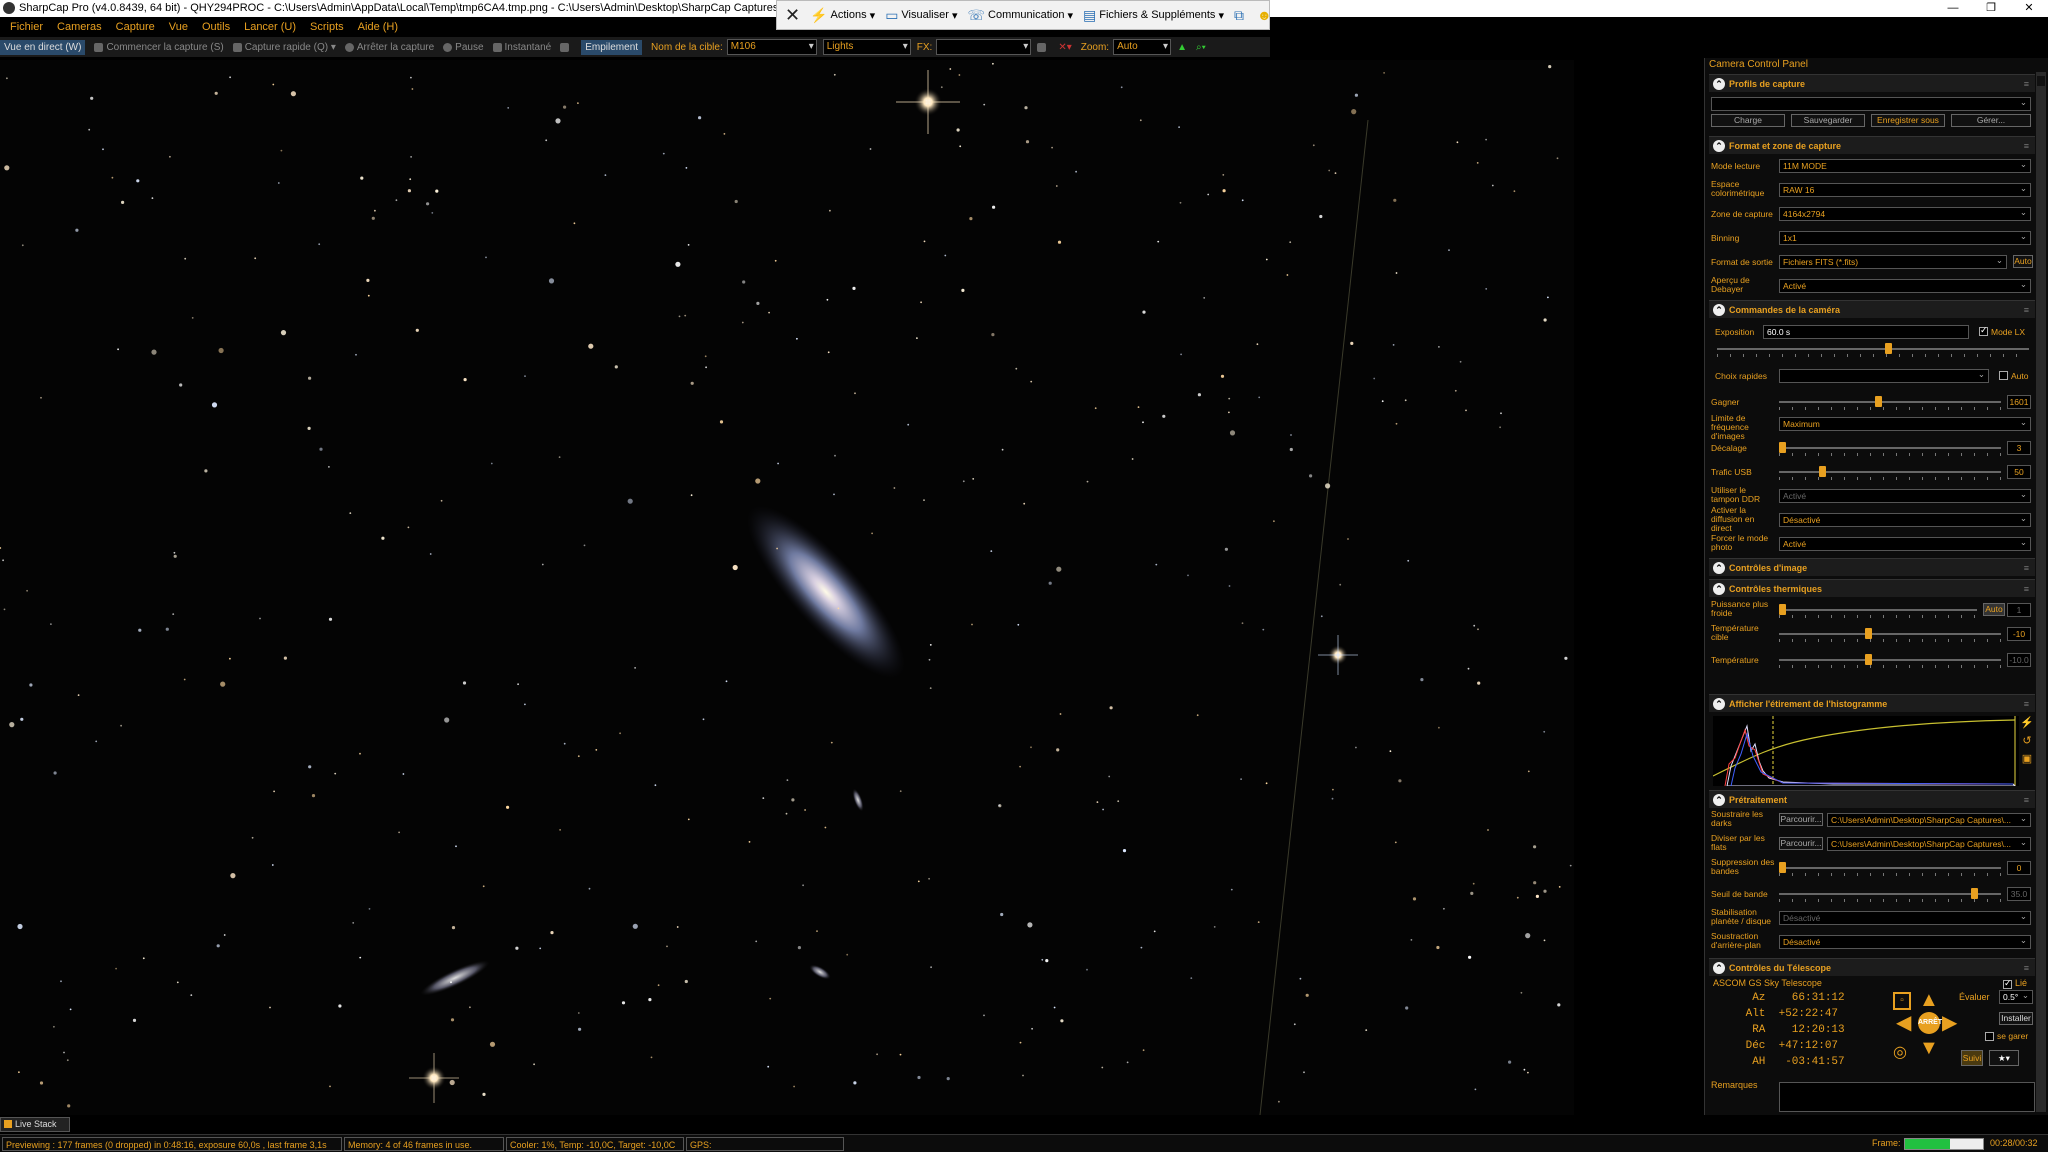  Describe the element at coordinates (2019, 472) in the screenshot. I see `usb-value: 50` at that location.